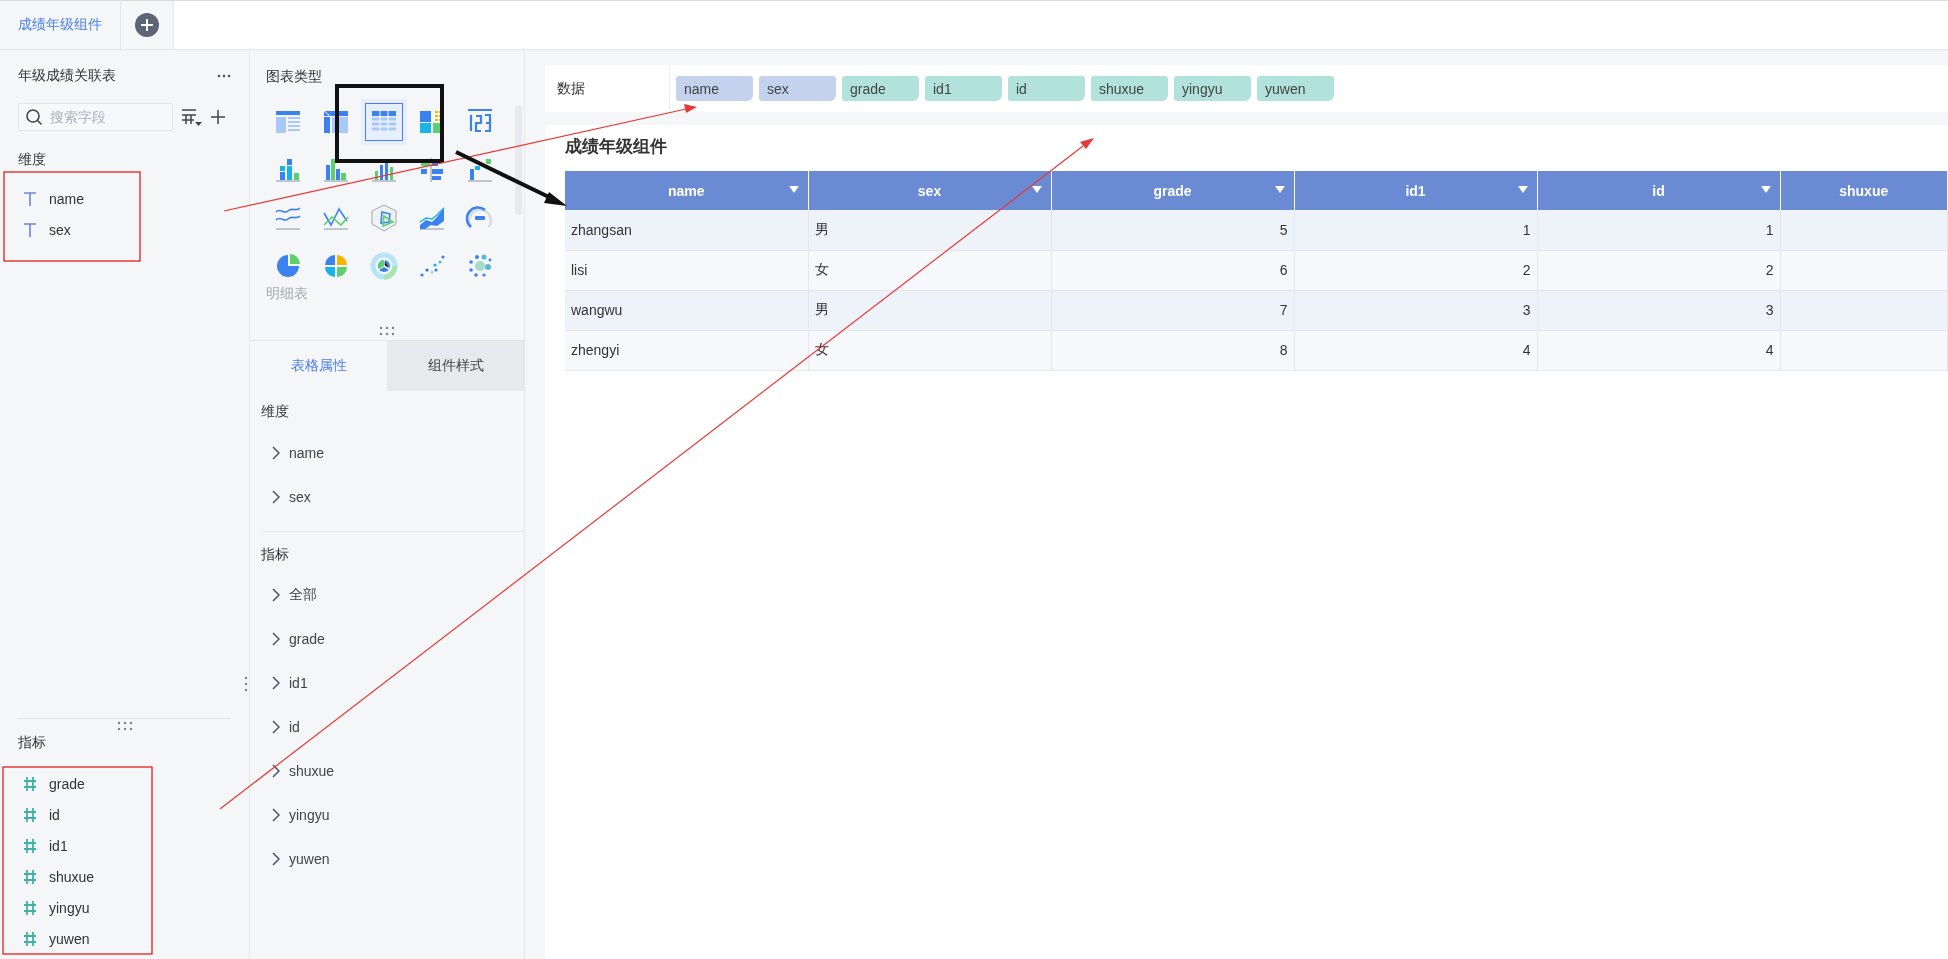 The height and width of the screenshot is (959, 1948). I want to click on ring-chart-icon, so click(384, 266).